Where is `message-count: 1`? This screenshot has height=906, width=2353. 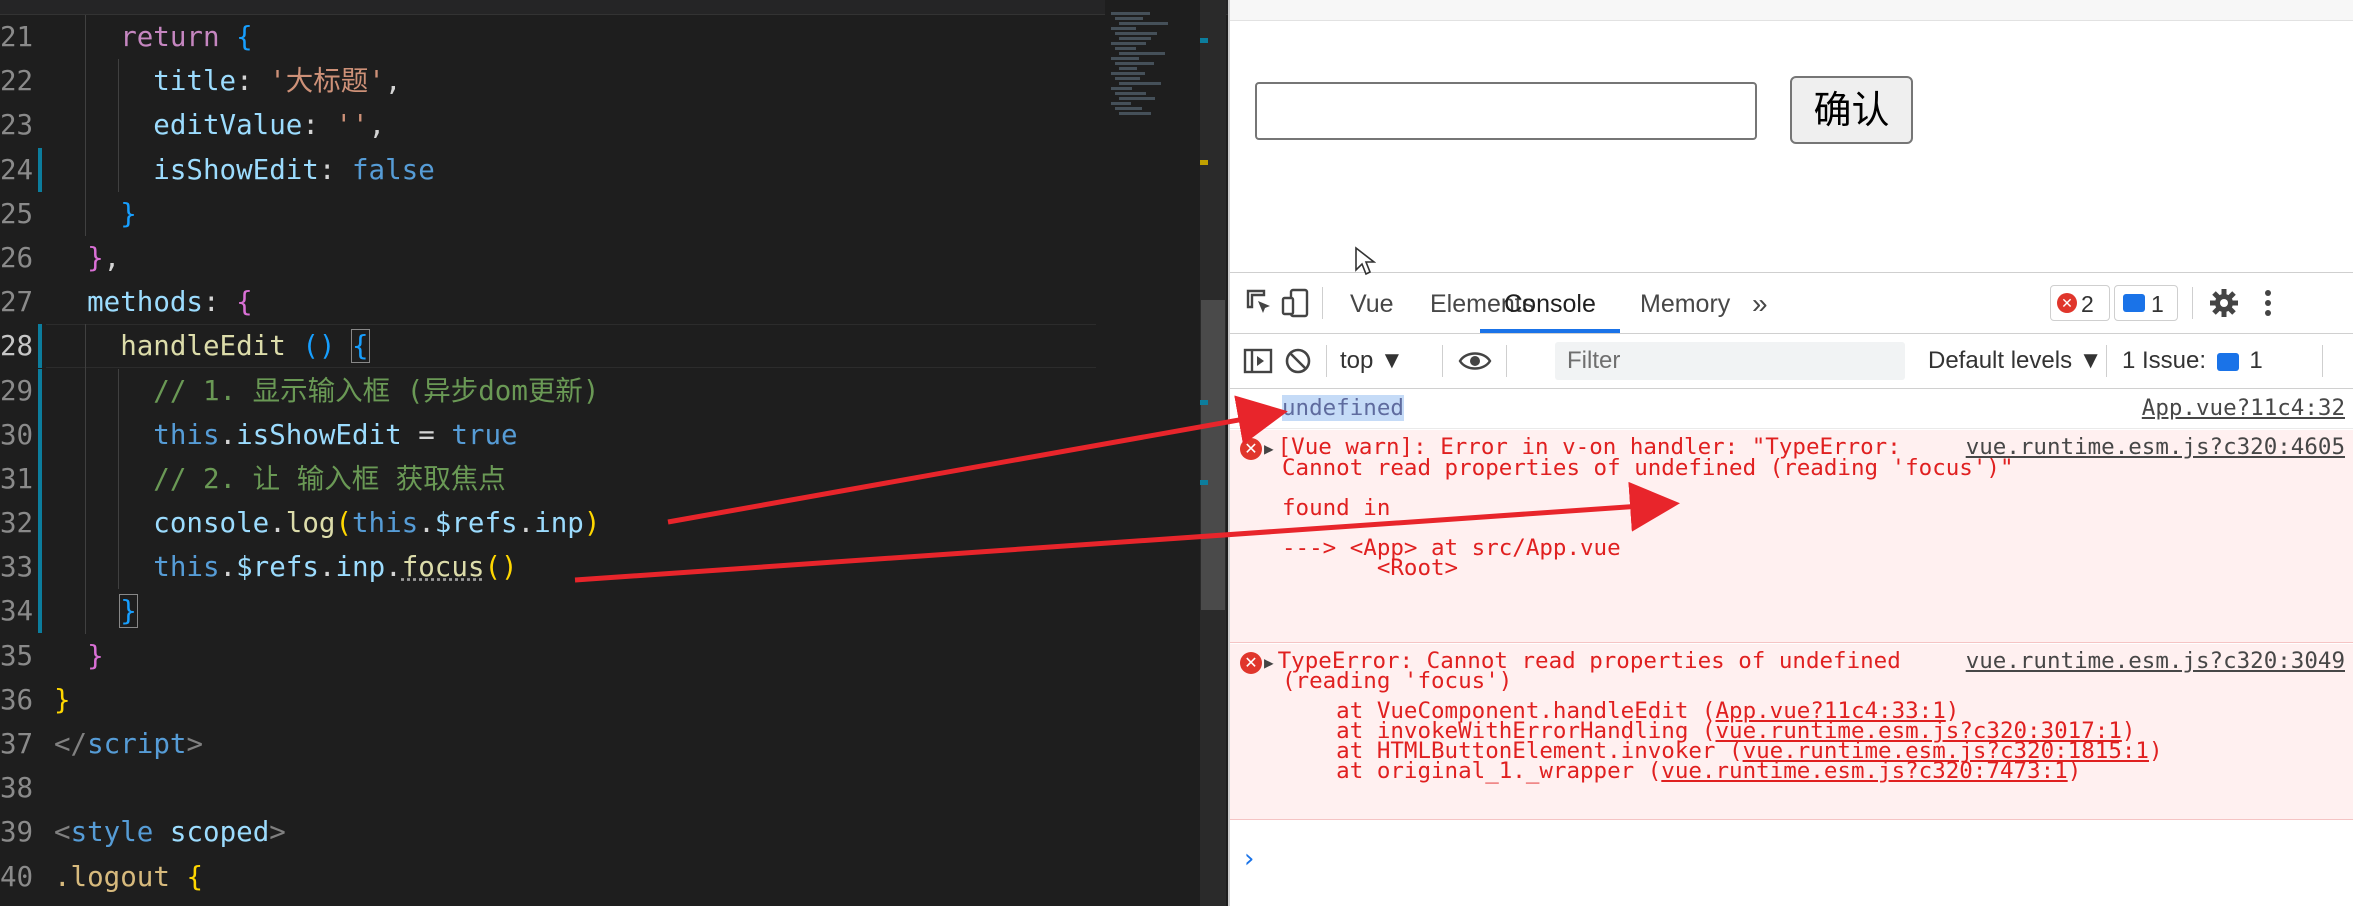
message-count: 1 is located at coordinates (2157, 304).